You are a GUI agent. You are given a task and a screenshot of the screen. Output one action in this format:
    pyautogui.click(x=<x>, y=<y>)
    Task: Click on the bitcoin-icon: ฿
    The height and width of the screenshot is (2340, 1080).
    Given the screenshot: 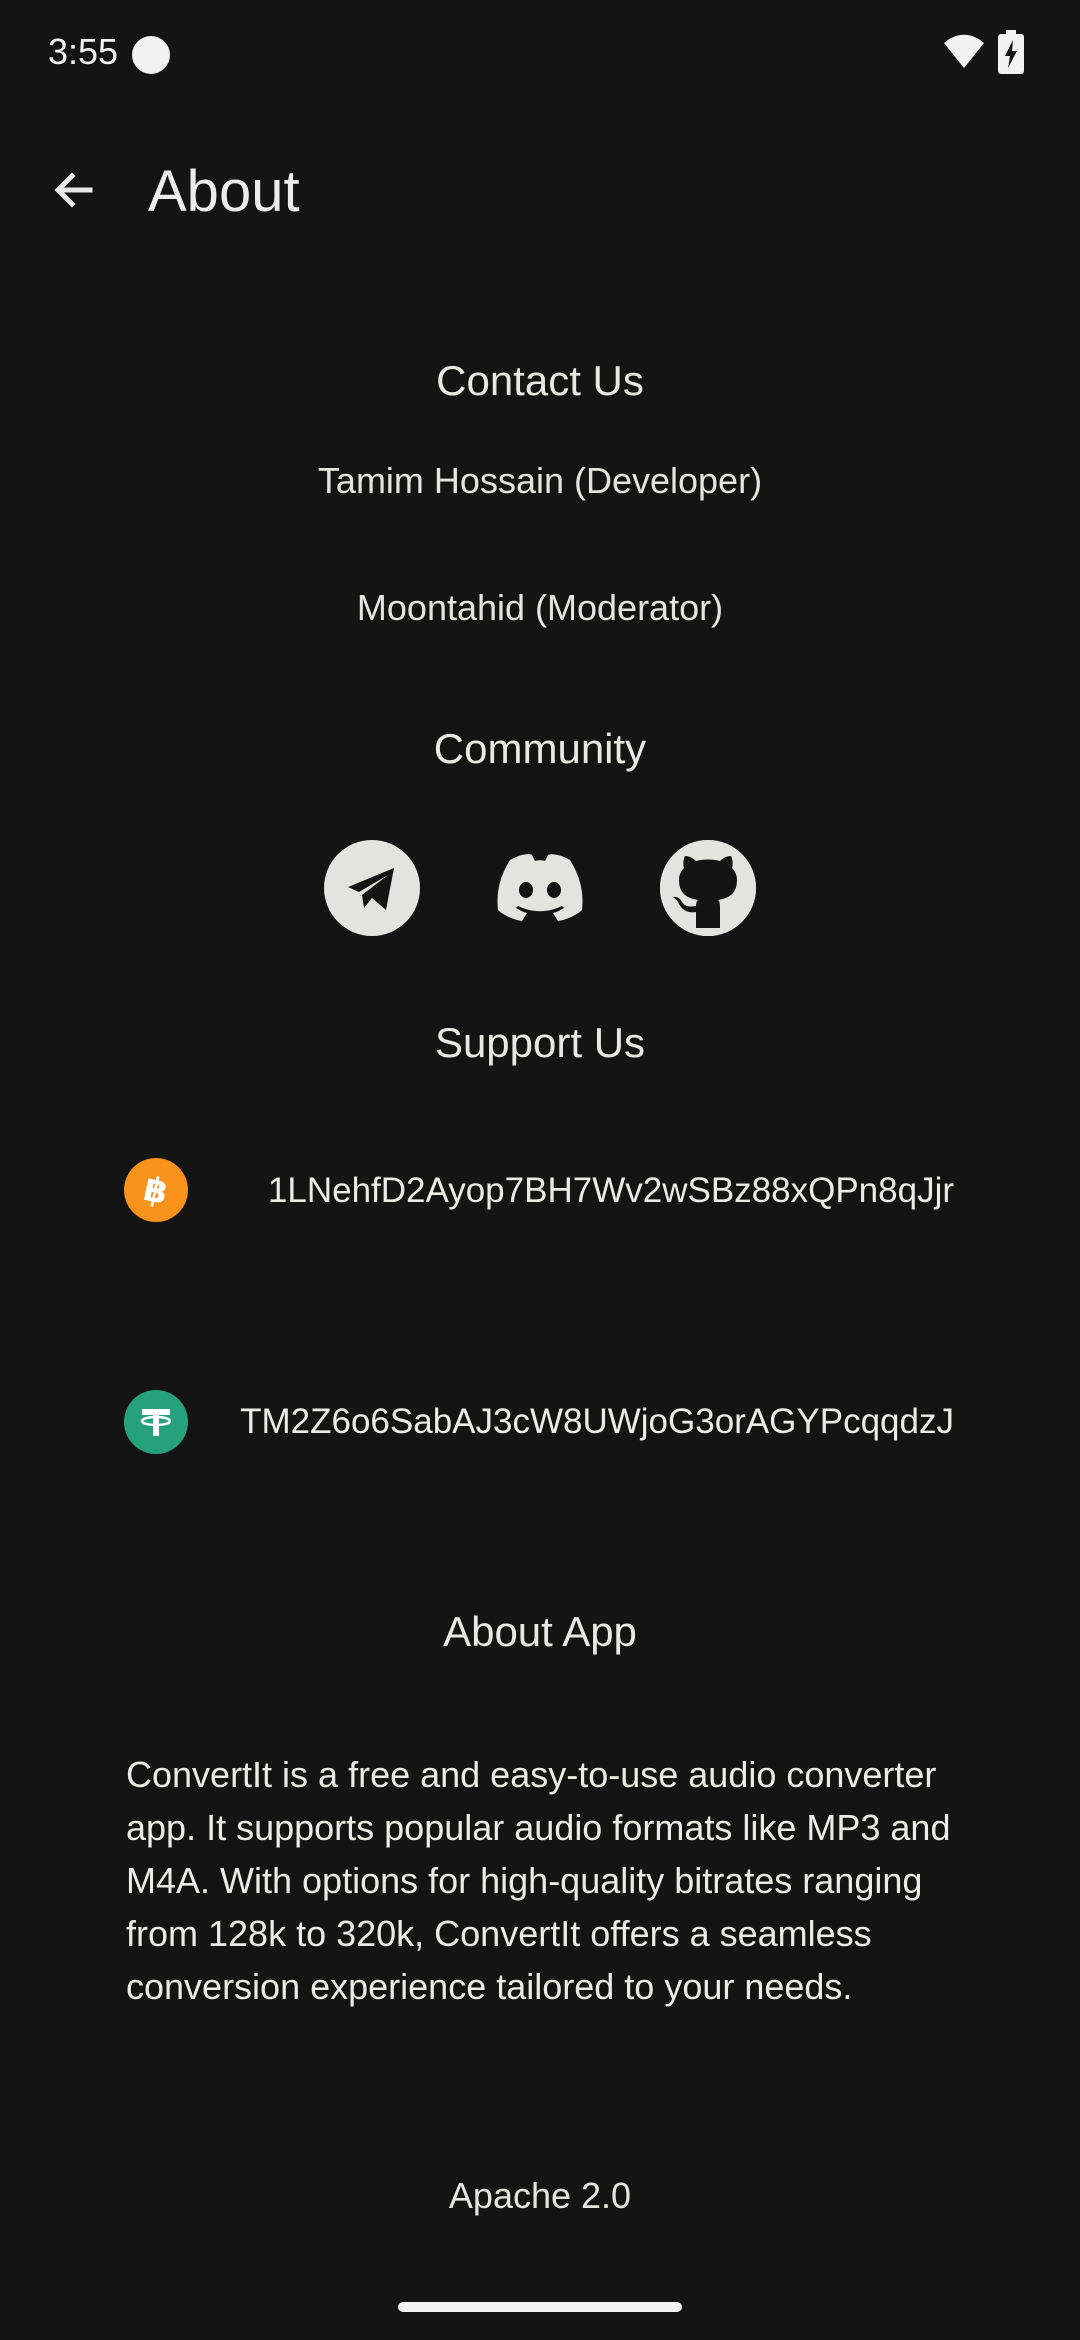 What is the action you would take?
    pyautogui.click(x=156, y=1190)
    